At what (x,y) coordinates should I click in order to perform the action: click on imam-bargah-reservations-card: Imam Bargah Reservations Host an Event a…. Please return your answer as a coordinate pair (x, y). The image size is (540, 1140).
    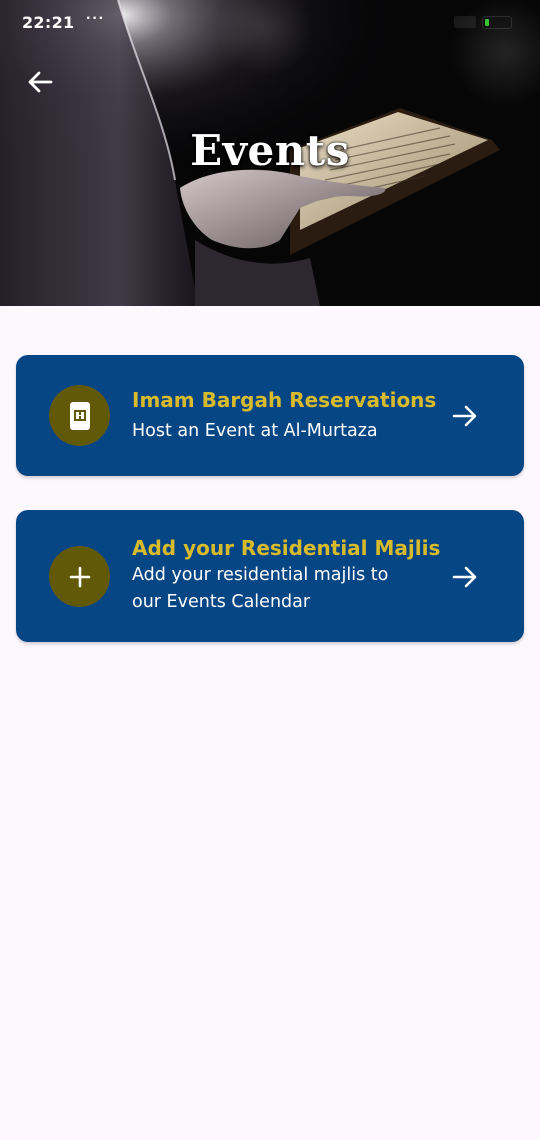
    Looking at the image, I should click on (270, 415).